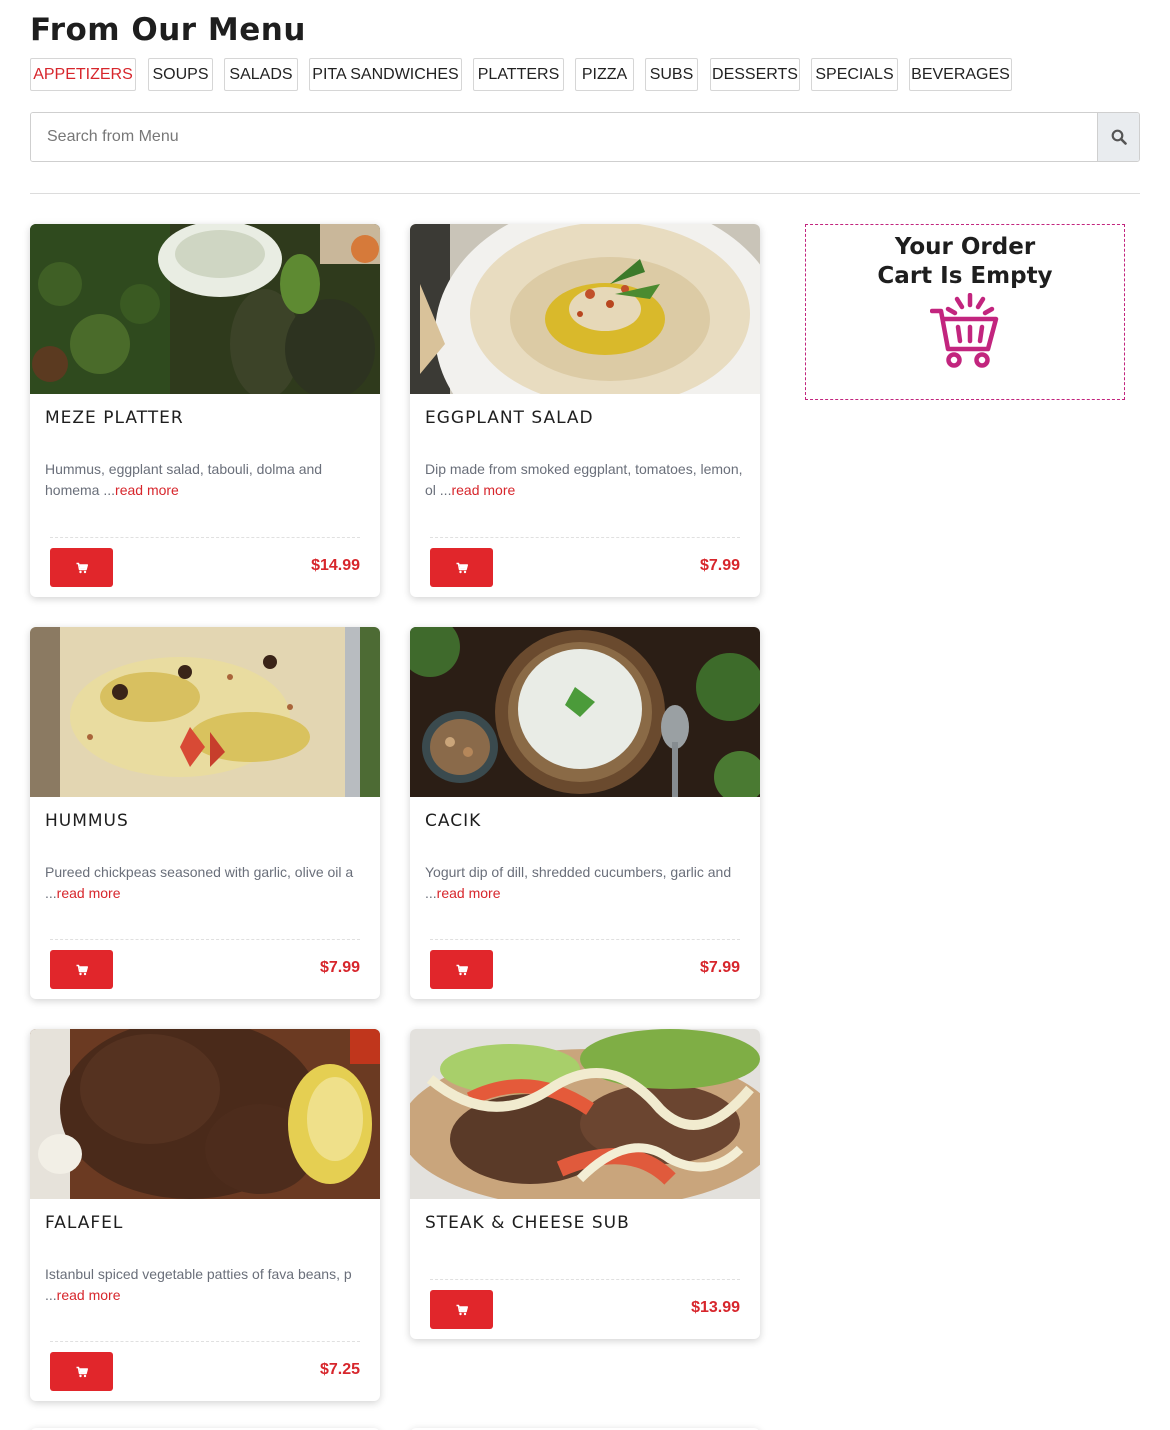  I want to click on order-panel: Your Order Cart Is Empty, so click(965, 312).